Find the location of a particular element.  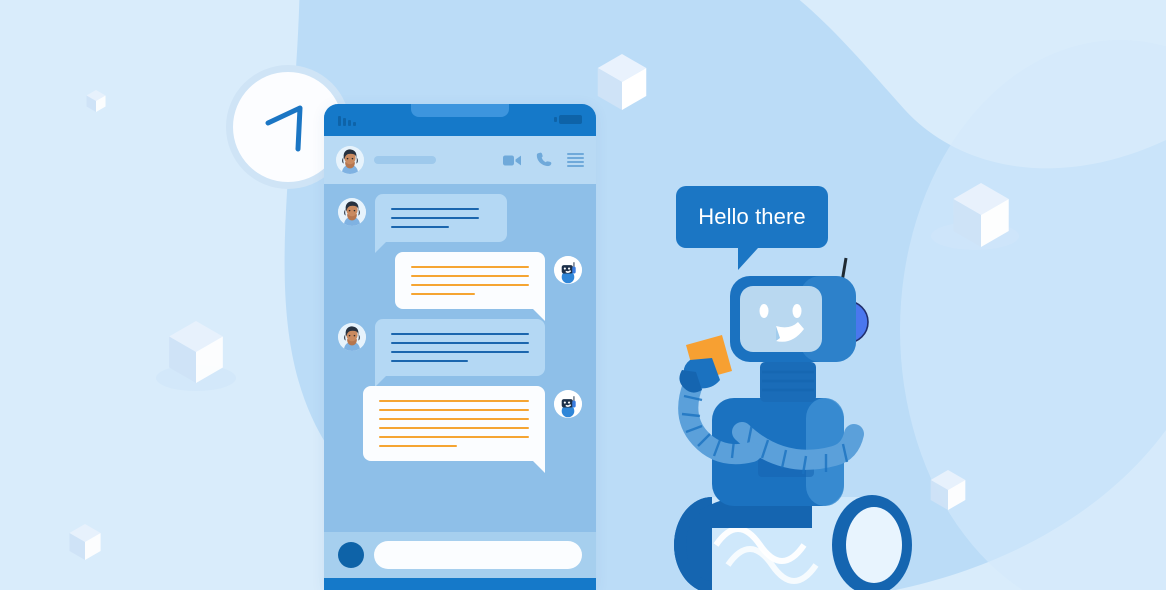

contact-avatar is located at coordinates (350, 160).